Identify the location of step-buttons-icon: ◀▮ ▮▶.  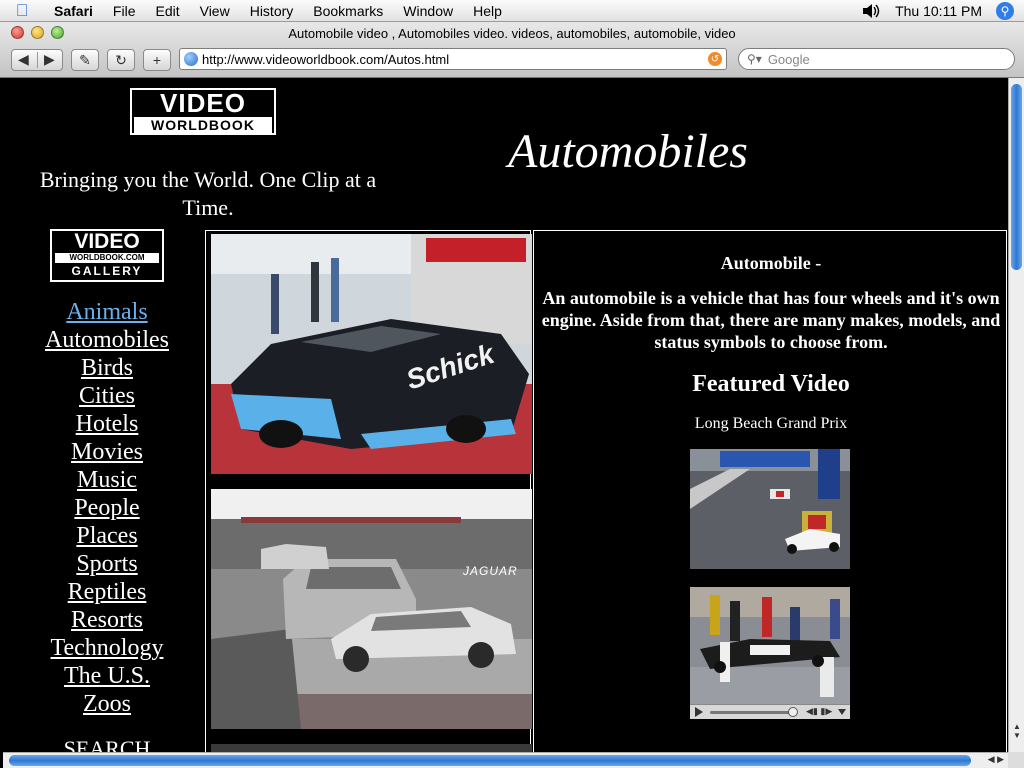
(819, 711).